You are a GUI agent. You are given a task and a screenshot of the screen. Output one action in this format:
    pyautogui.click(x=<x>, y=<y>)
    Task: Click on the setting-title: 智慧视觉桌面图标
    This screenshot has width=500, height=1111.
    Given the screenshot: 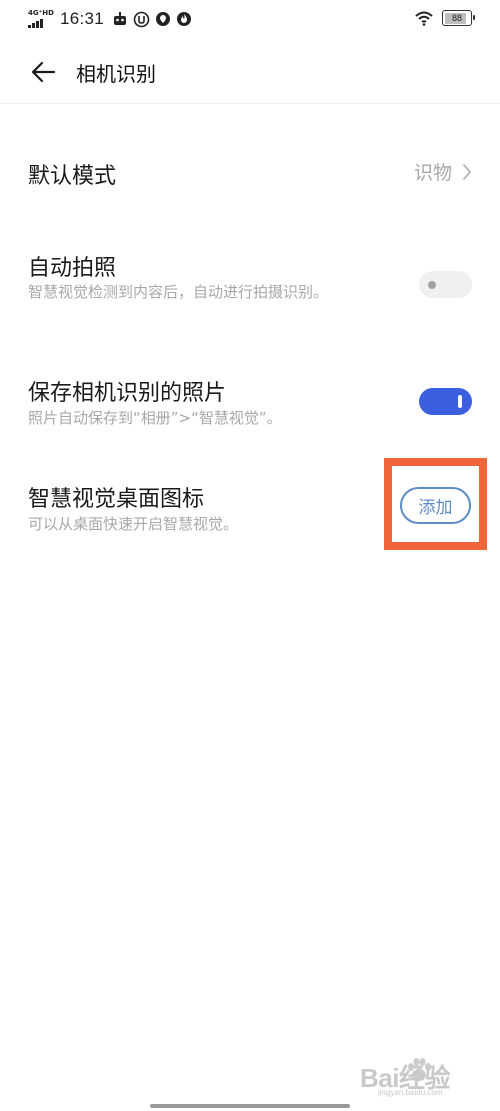 What is the action you would take?
    pyautogui.click(x=116, y=499)
    